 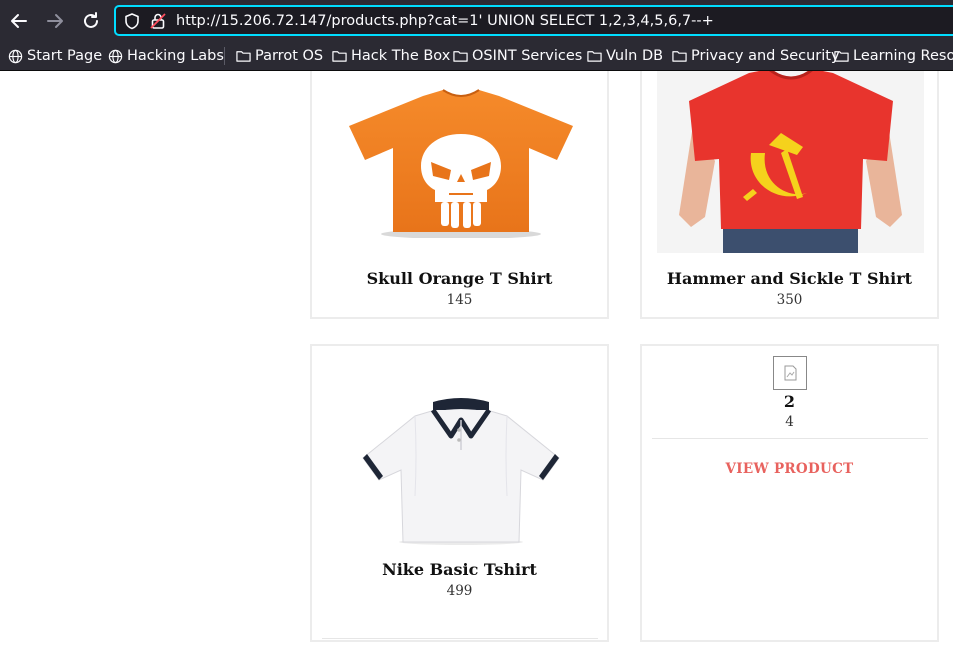 I want to click on reload-icon, so click(x=91, y=20).